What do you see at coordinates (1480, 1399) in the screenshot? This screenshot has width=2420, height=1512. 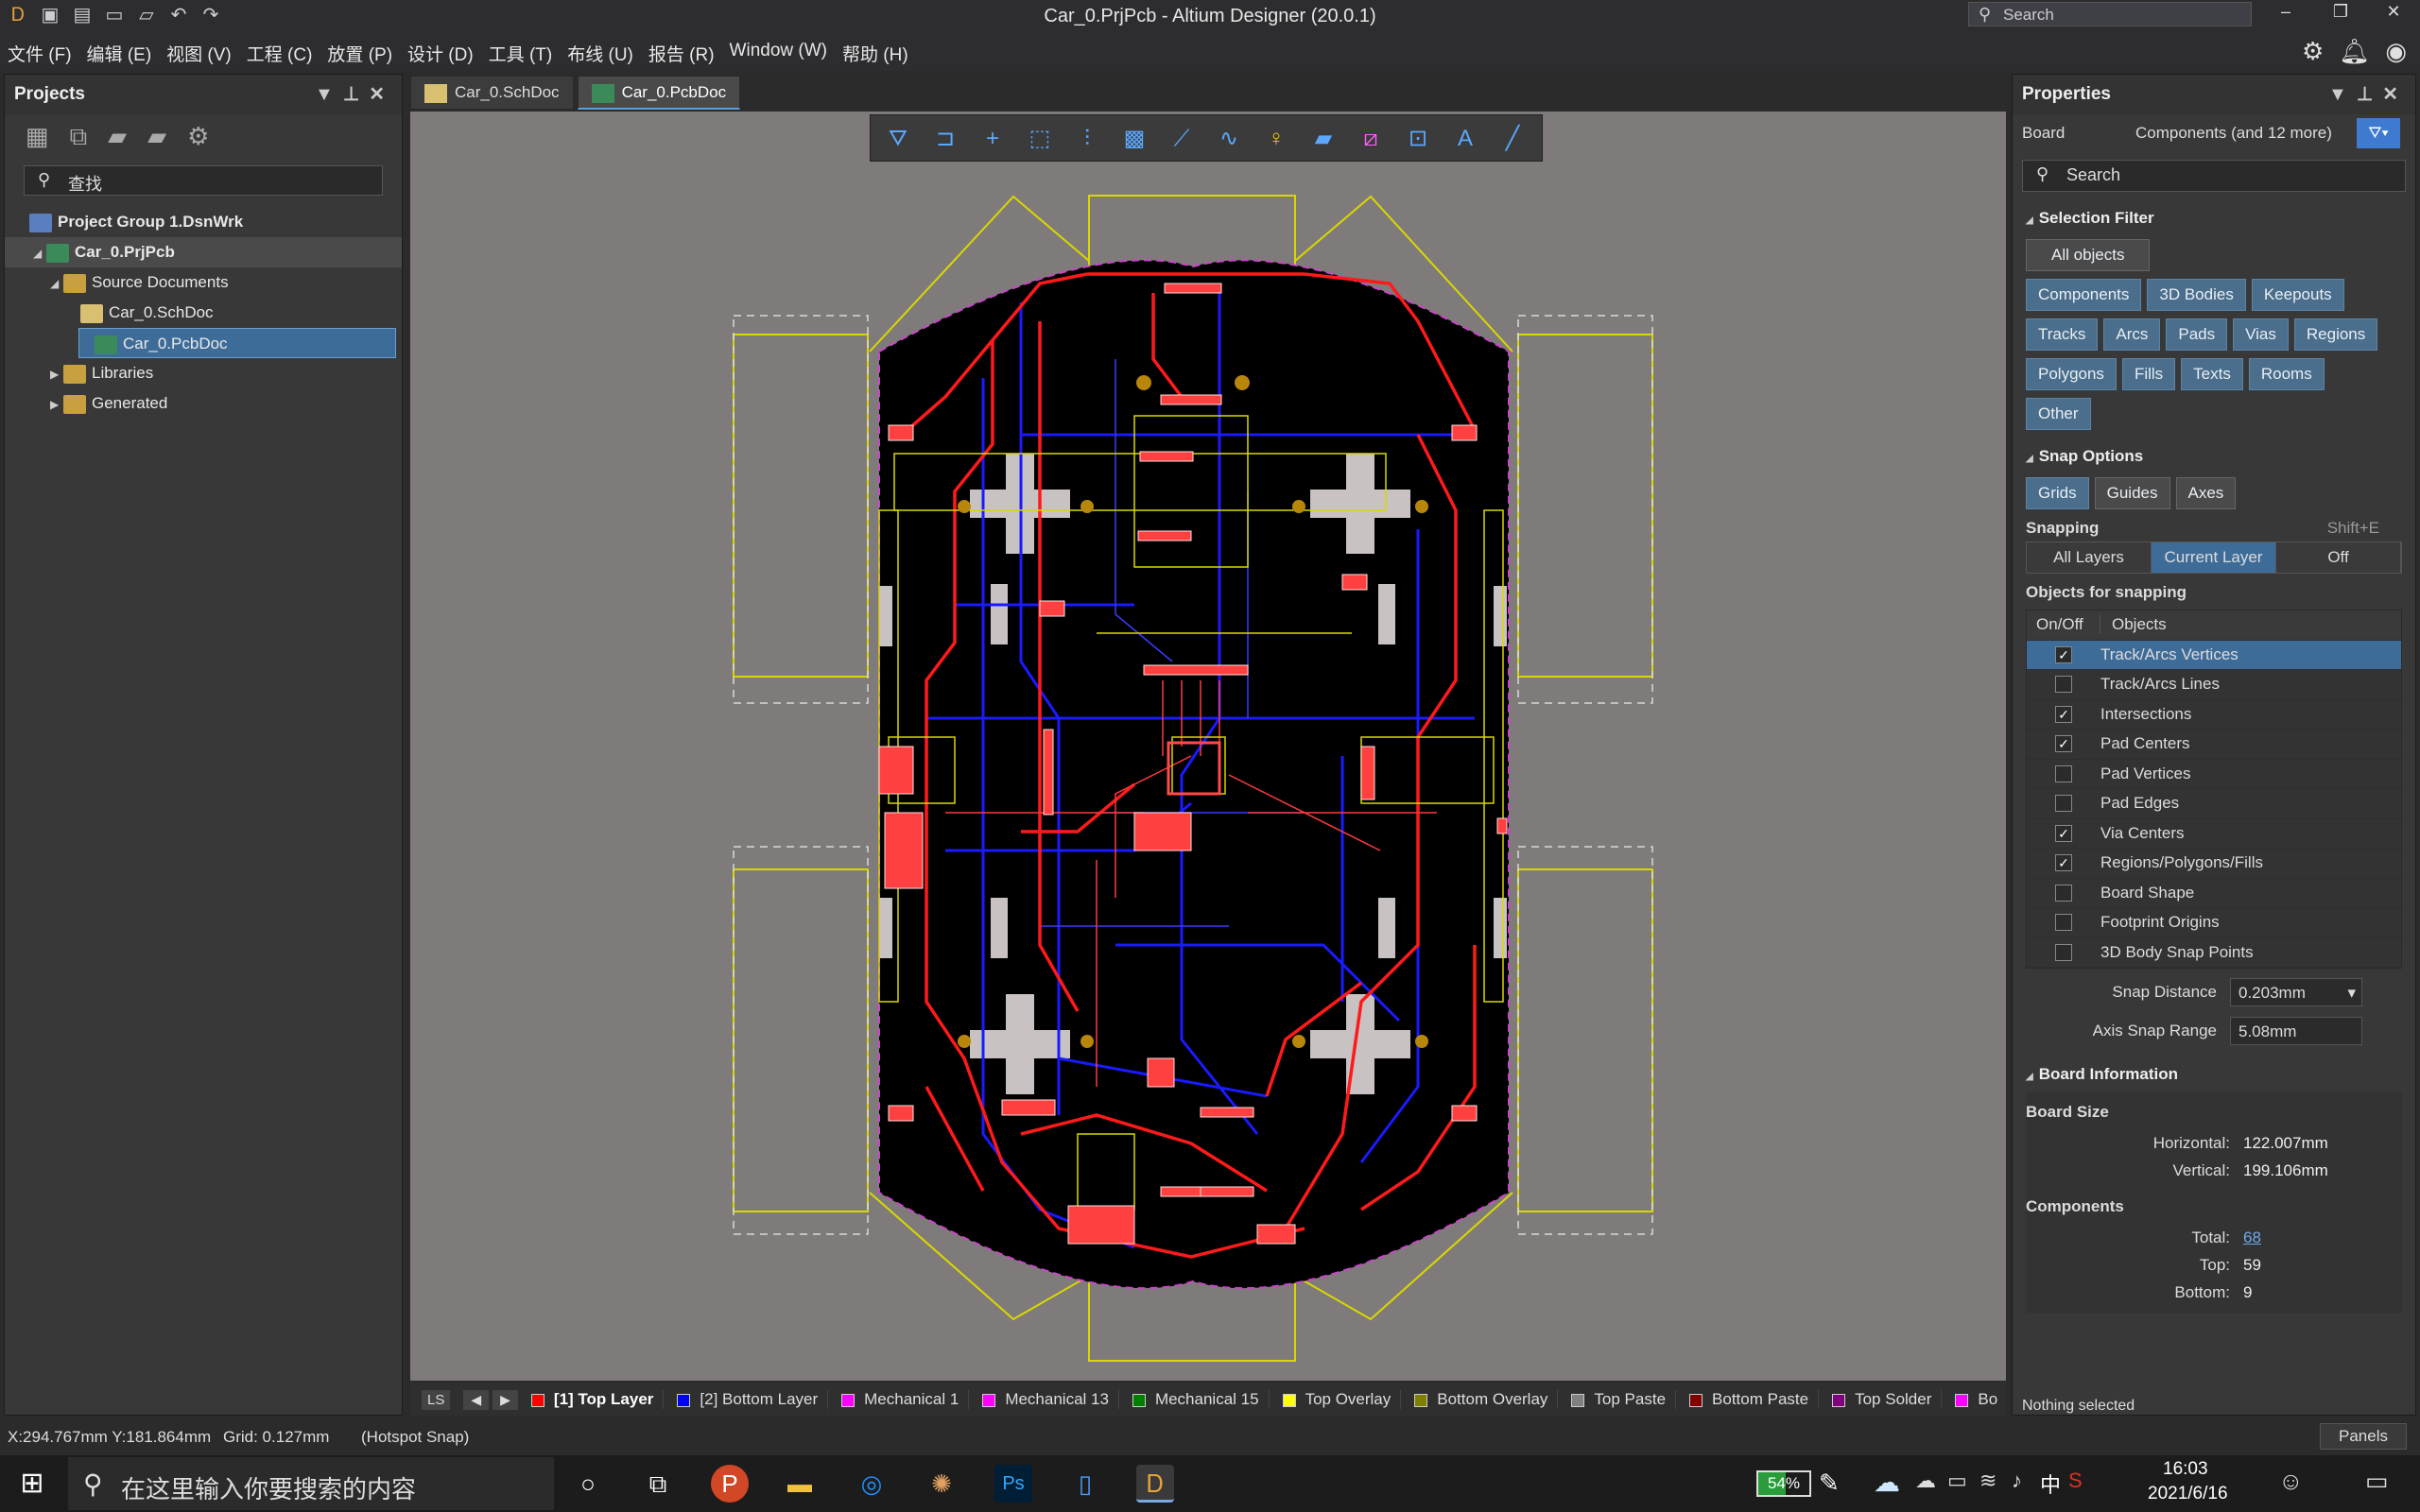 I see `layer-tab: Bottom Overlay` at bounding box center [1480, 1399].